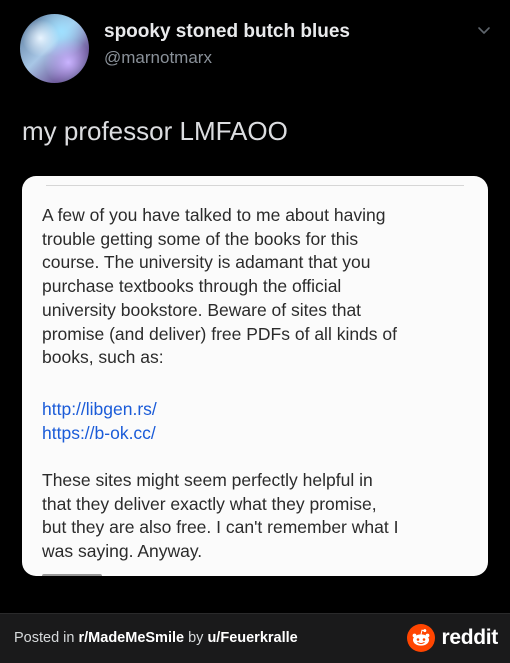 The width and height of the screenshot is (510, 663). I want to click on link-b-ok: https://b-ok.cc/, so click(257, 434).